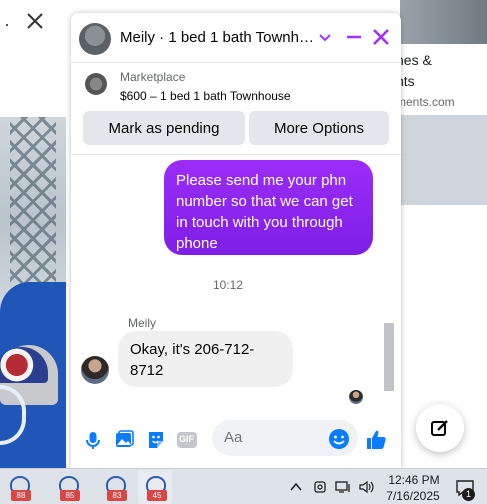 The height and width of the screenshot is (504, 487). Describe the element at coordinates (425, 102) in the screenshot. I see `background-right-url: ments.com` at that location.